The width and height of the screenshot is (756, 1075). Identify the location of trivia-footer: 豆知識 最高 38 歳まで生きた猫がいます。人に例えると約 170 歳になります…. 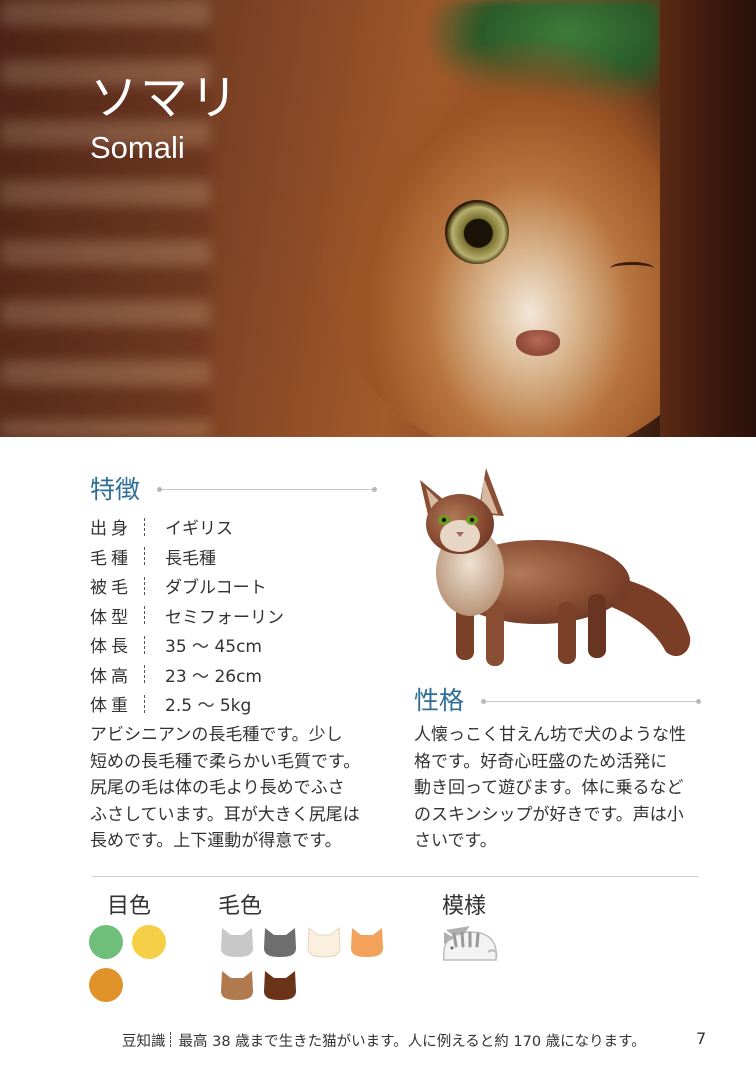
(384, 1040).